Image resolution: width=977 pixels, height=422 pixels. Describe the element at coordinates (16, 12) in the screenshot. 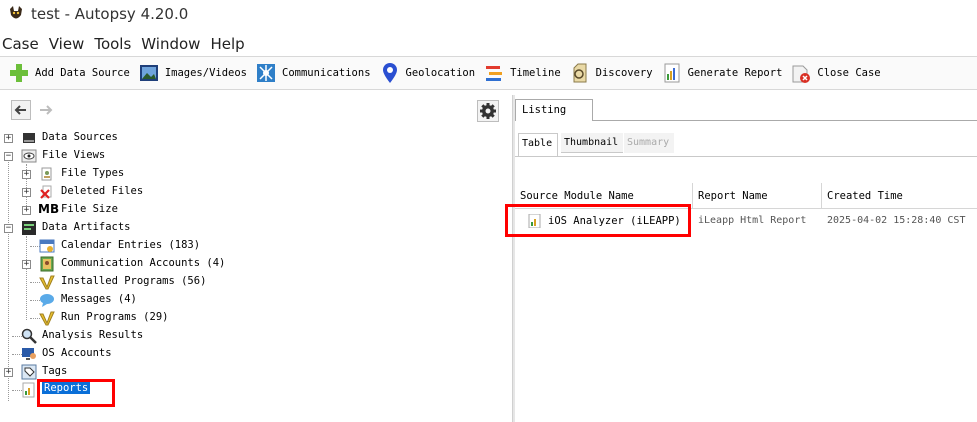

I see `autopsy-logo-icon` at that location.